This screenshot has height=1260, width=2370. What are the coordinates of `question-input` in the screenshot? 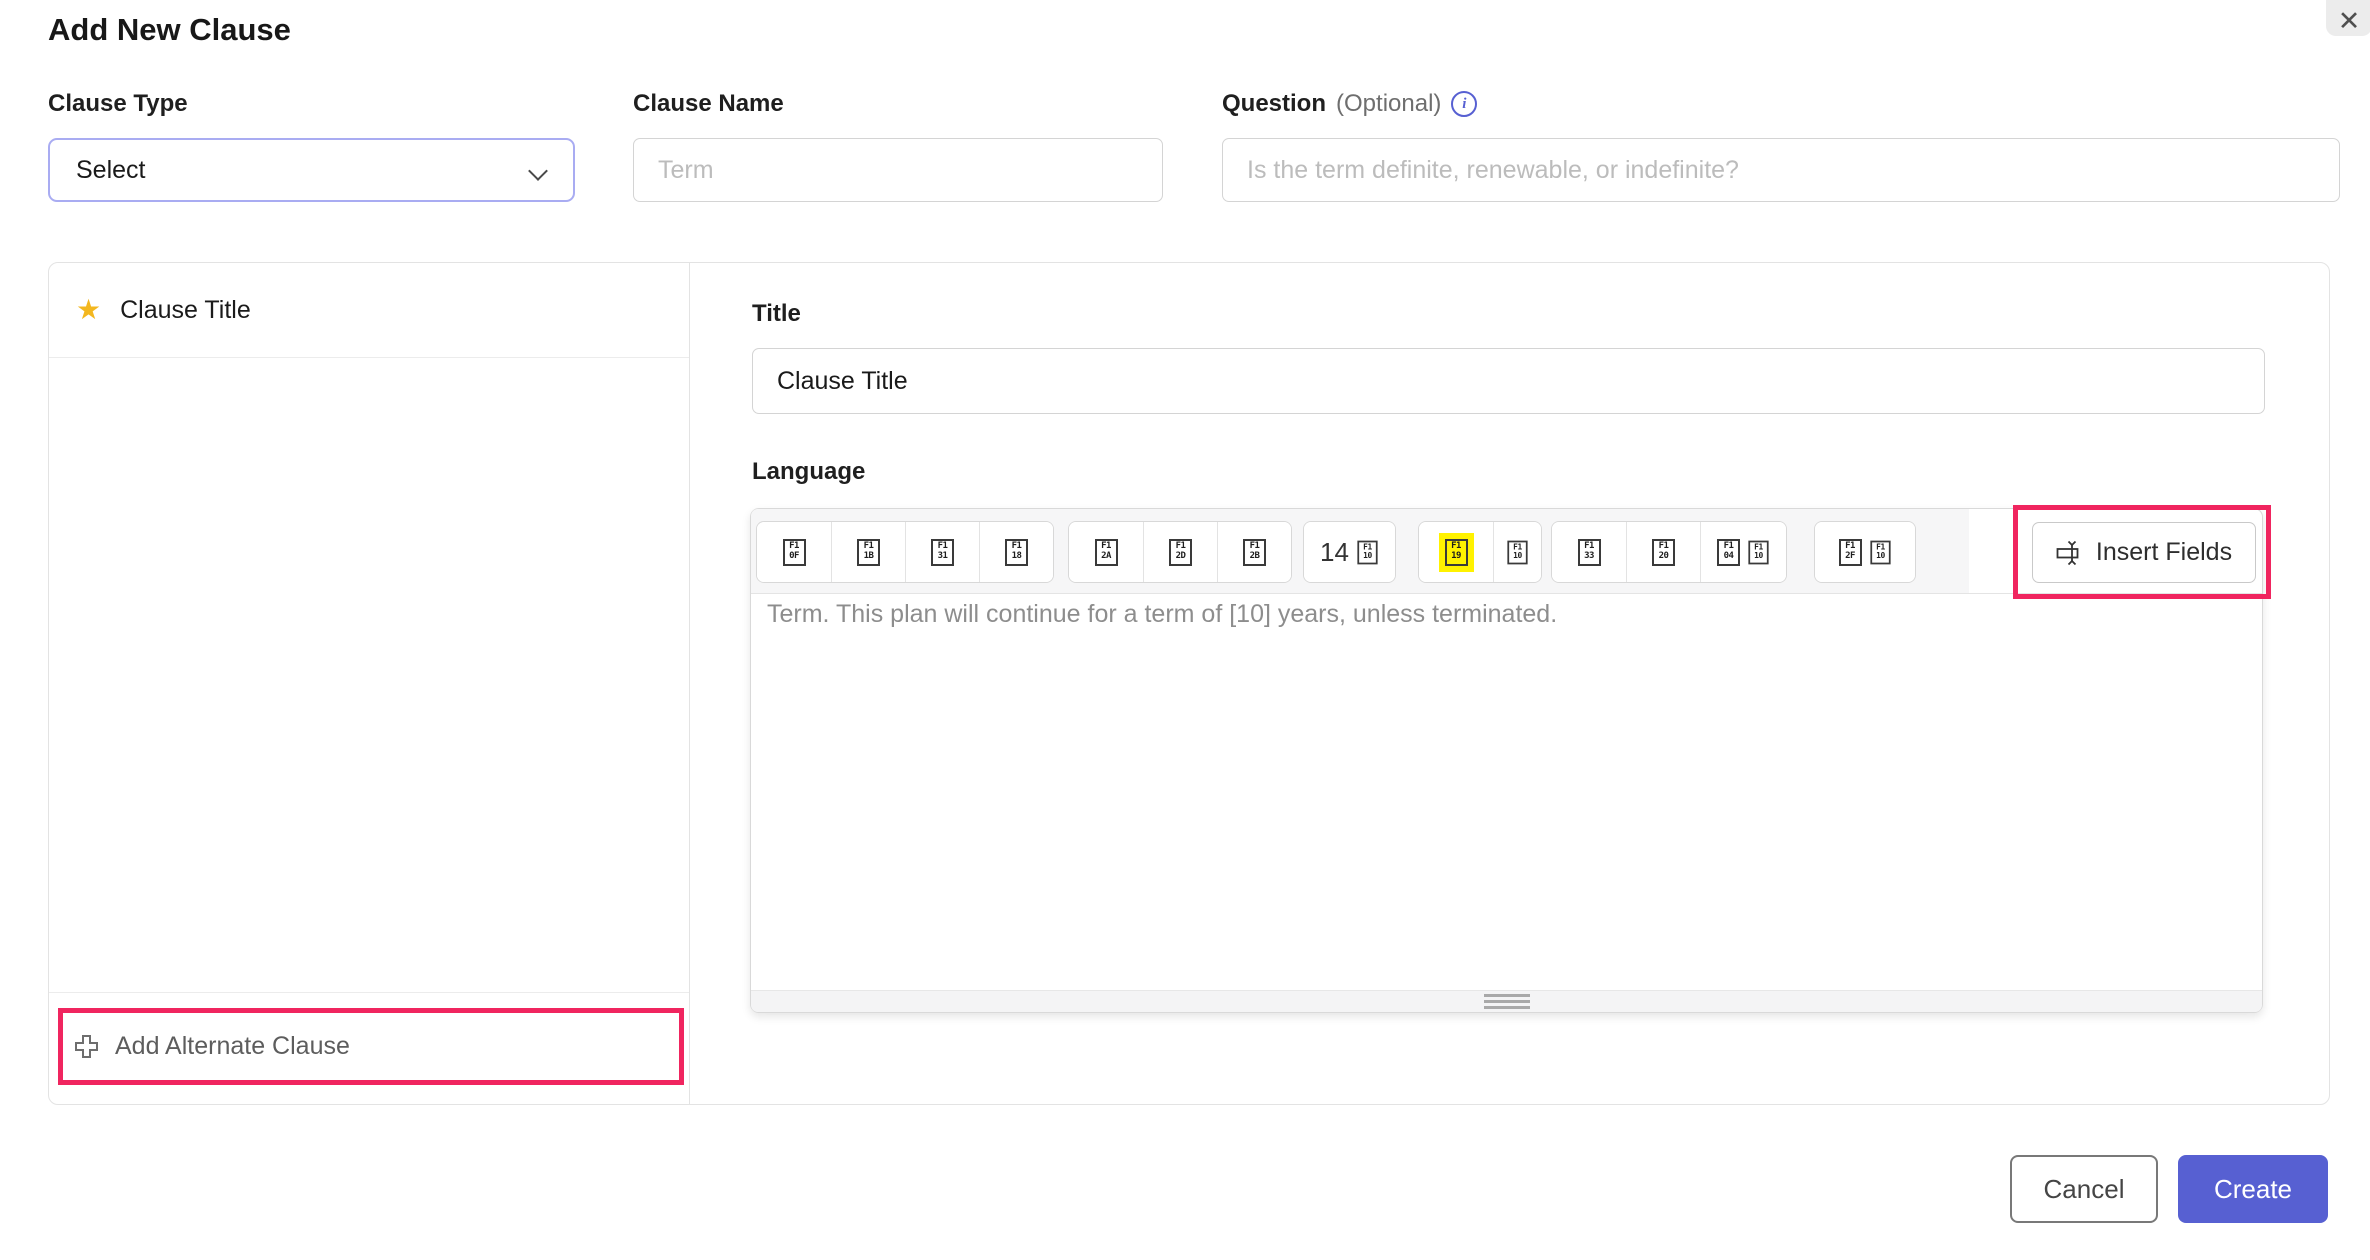 It's located at (1781, 170).